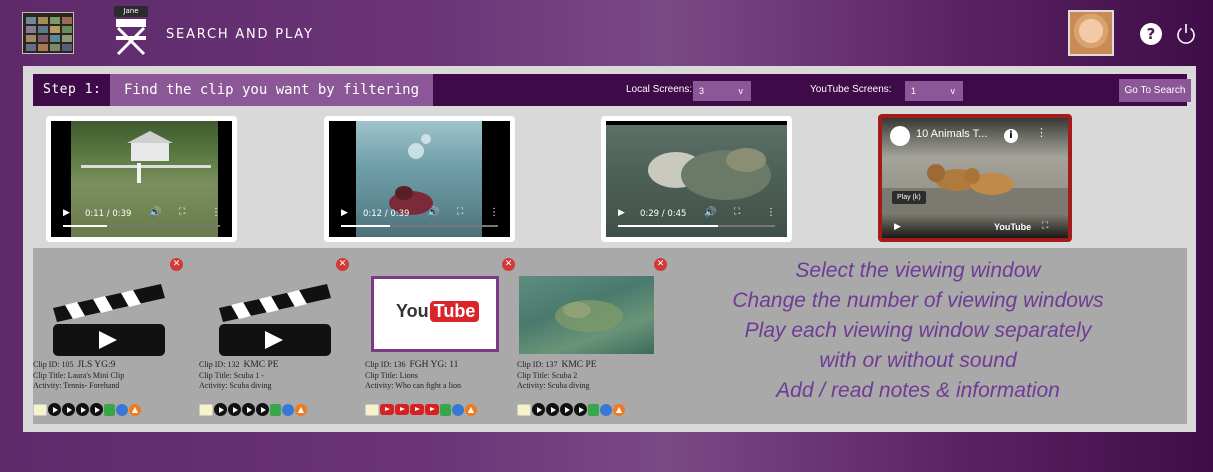 The height and width of the screenshot is (472, 1213). I want to click on video-controls: ▶ 0:12 / 0:39 🔊 ⛶ ⋮, so click(419, 220).